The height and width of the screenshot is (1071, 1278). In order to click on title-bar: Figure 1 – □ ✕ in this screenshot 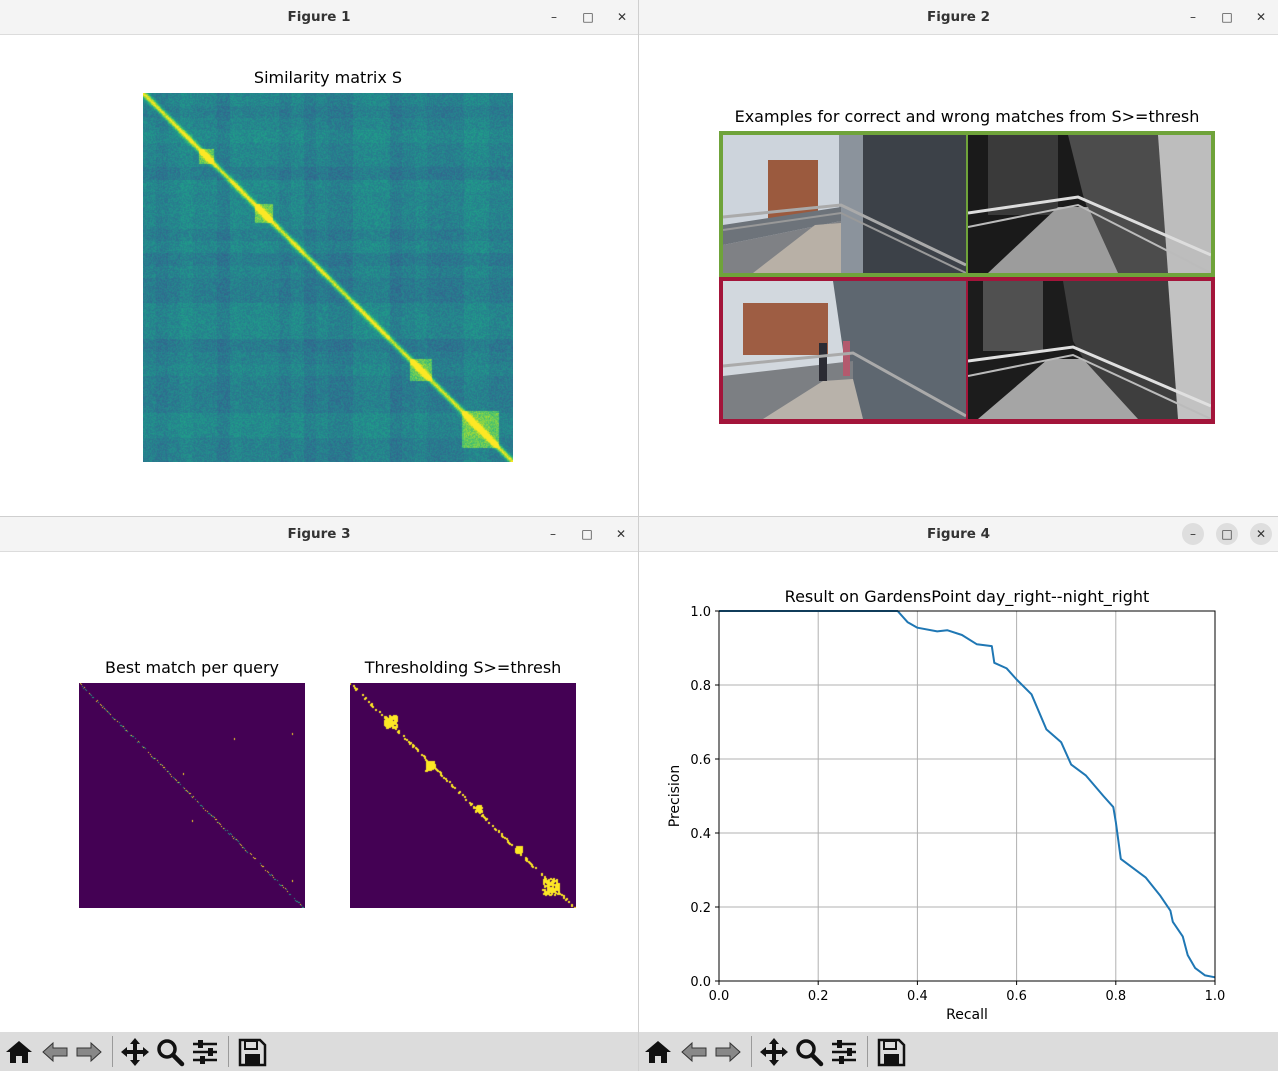, I will do `click(319, 17)`.